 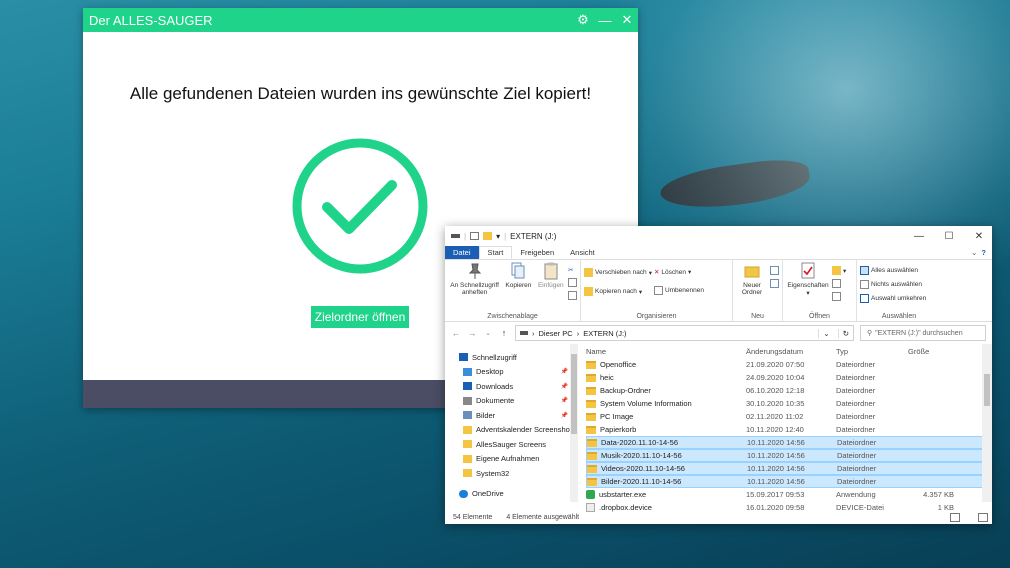 I want to click on maximize-button: ☐, so click(x=949, y=236).